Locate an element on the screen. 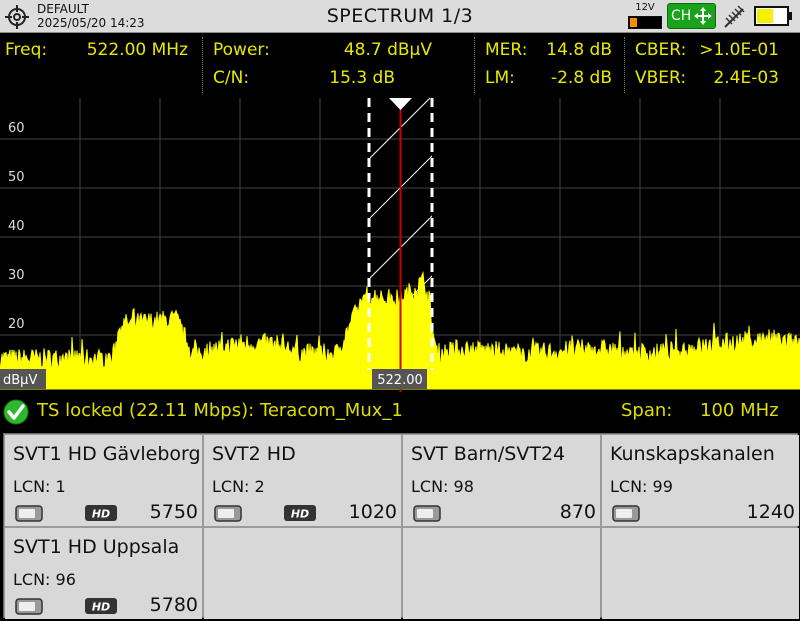 Image resolution: width=800 pixels, height=621 pixels. lm-value: -2.8 dB is located at coordinates (581, 78).